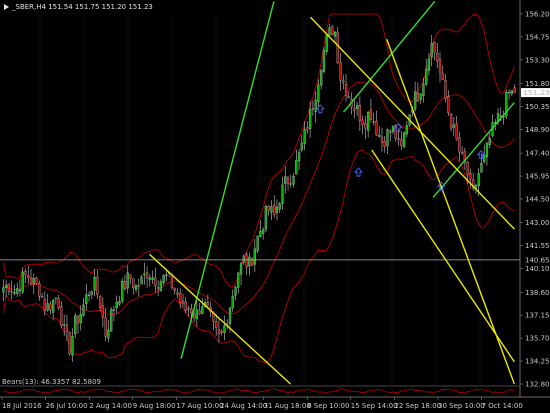 This screenshot has height=413, width=550. I want to click on time-tick-label: 7 Oct 14:00, so click(502, 406).